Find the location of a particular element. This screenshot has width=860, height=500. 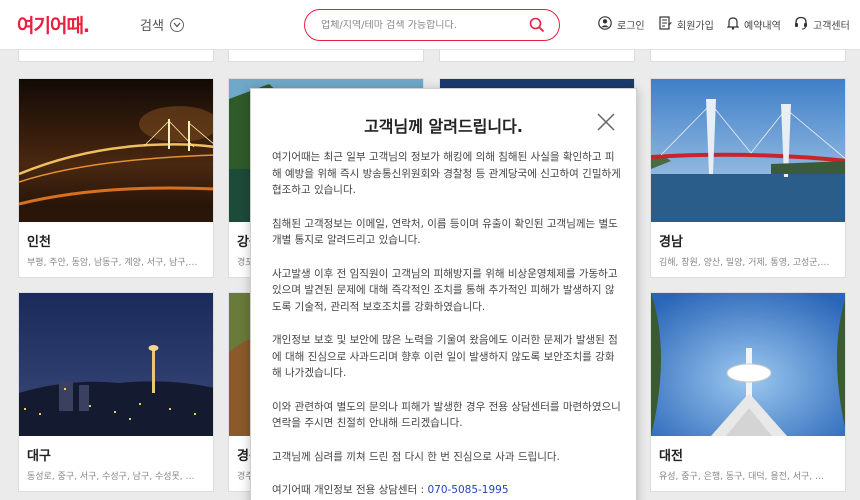

document-icon is located at coordinates (665, 24).